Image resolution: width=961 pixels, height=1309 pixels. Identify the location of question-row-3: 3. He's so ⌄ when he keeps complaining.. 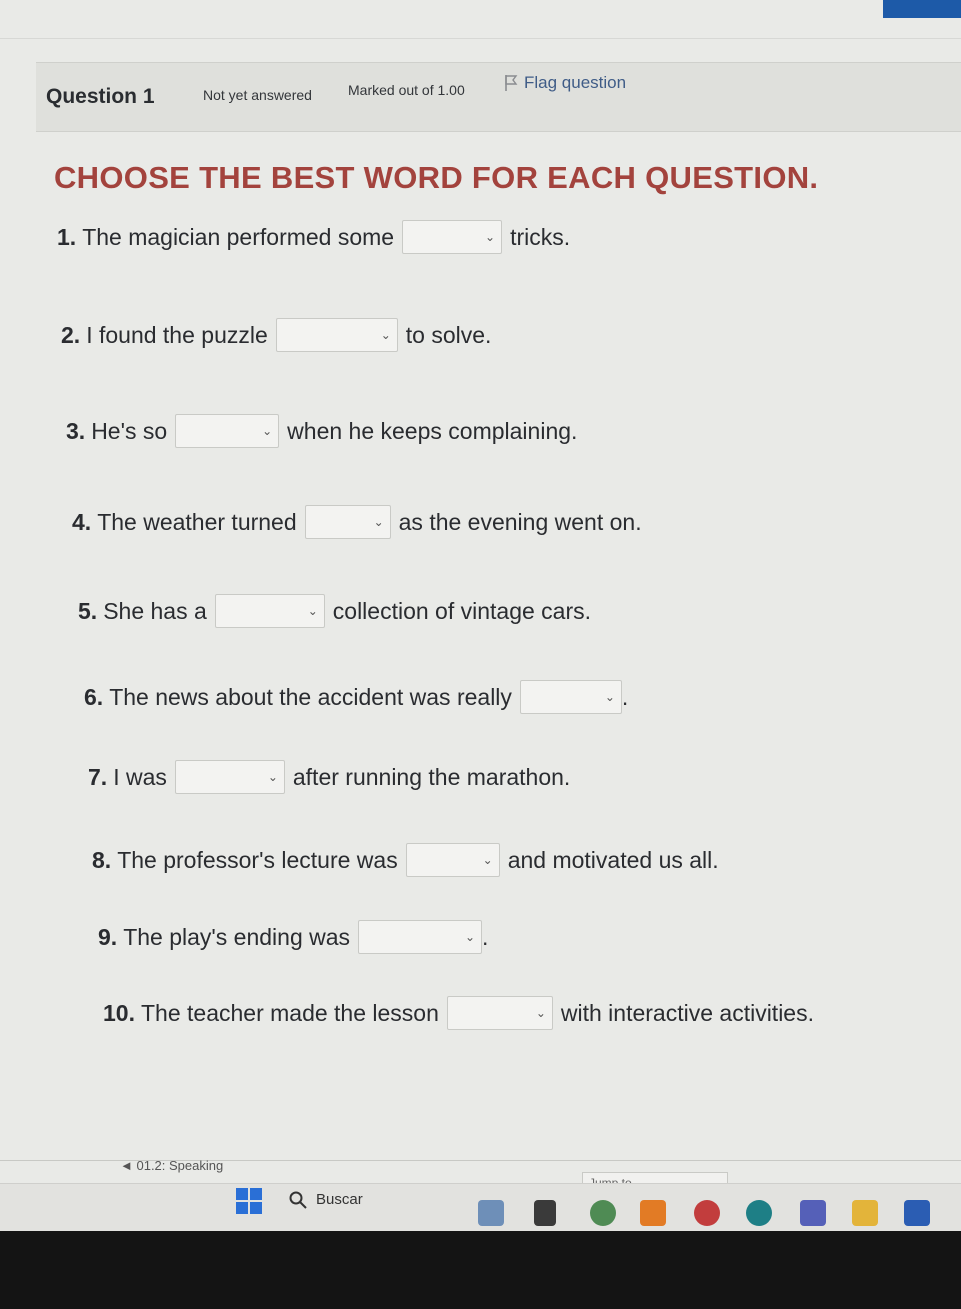
(321, 431).